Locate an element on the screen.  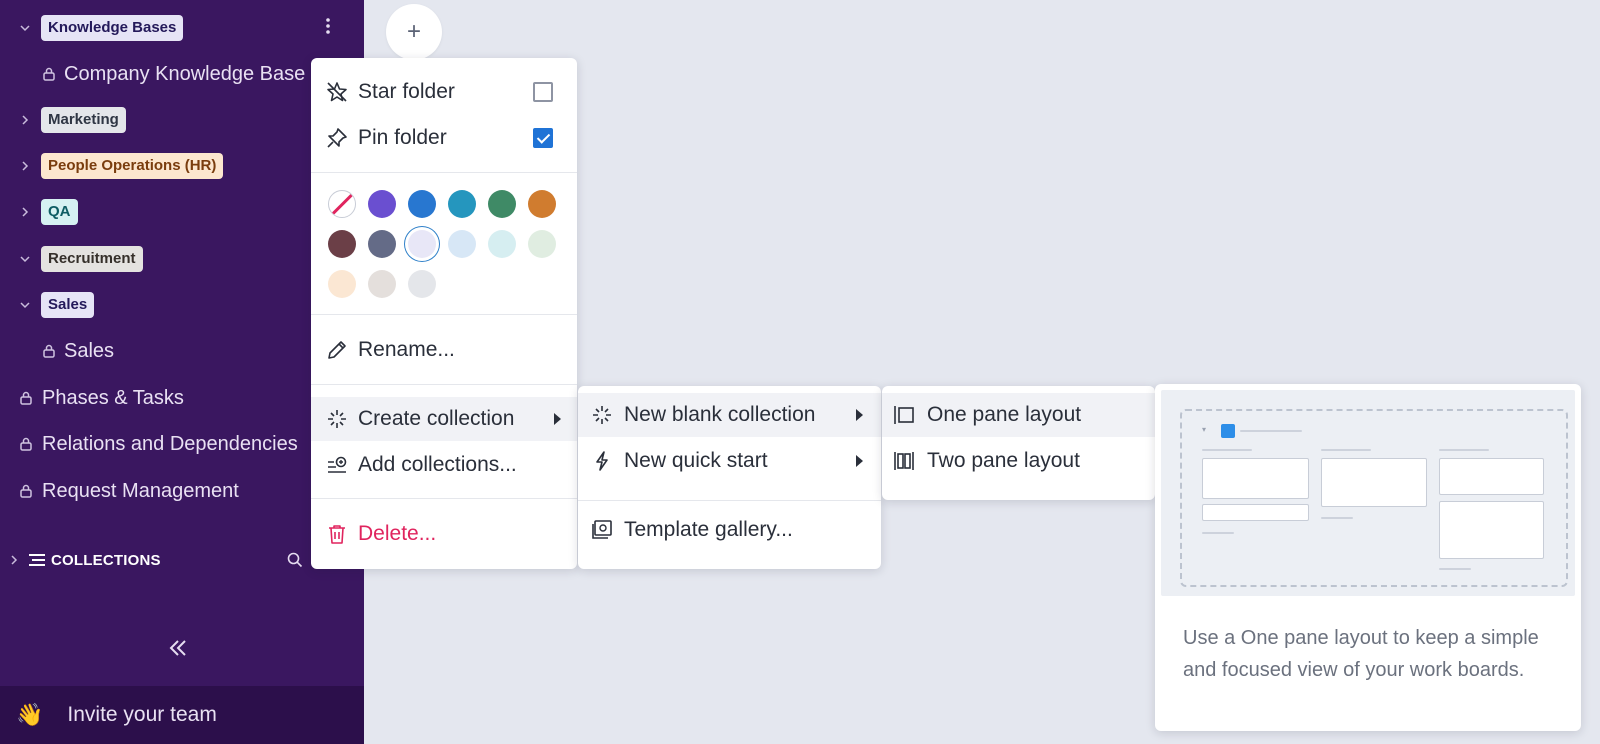
new-quick-start-item: New quick start is located at coordinates (729, 461).